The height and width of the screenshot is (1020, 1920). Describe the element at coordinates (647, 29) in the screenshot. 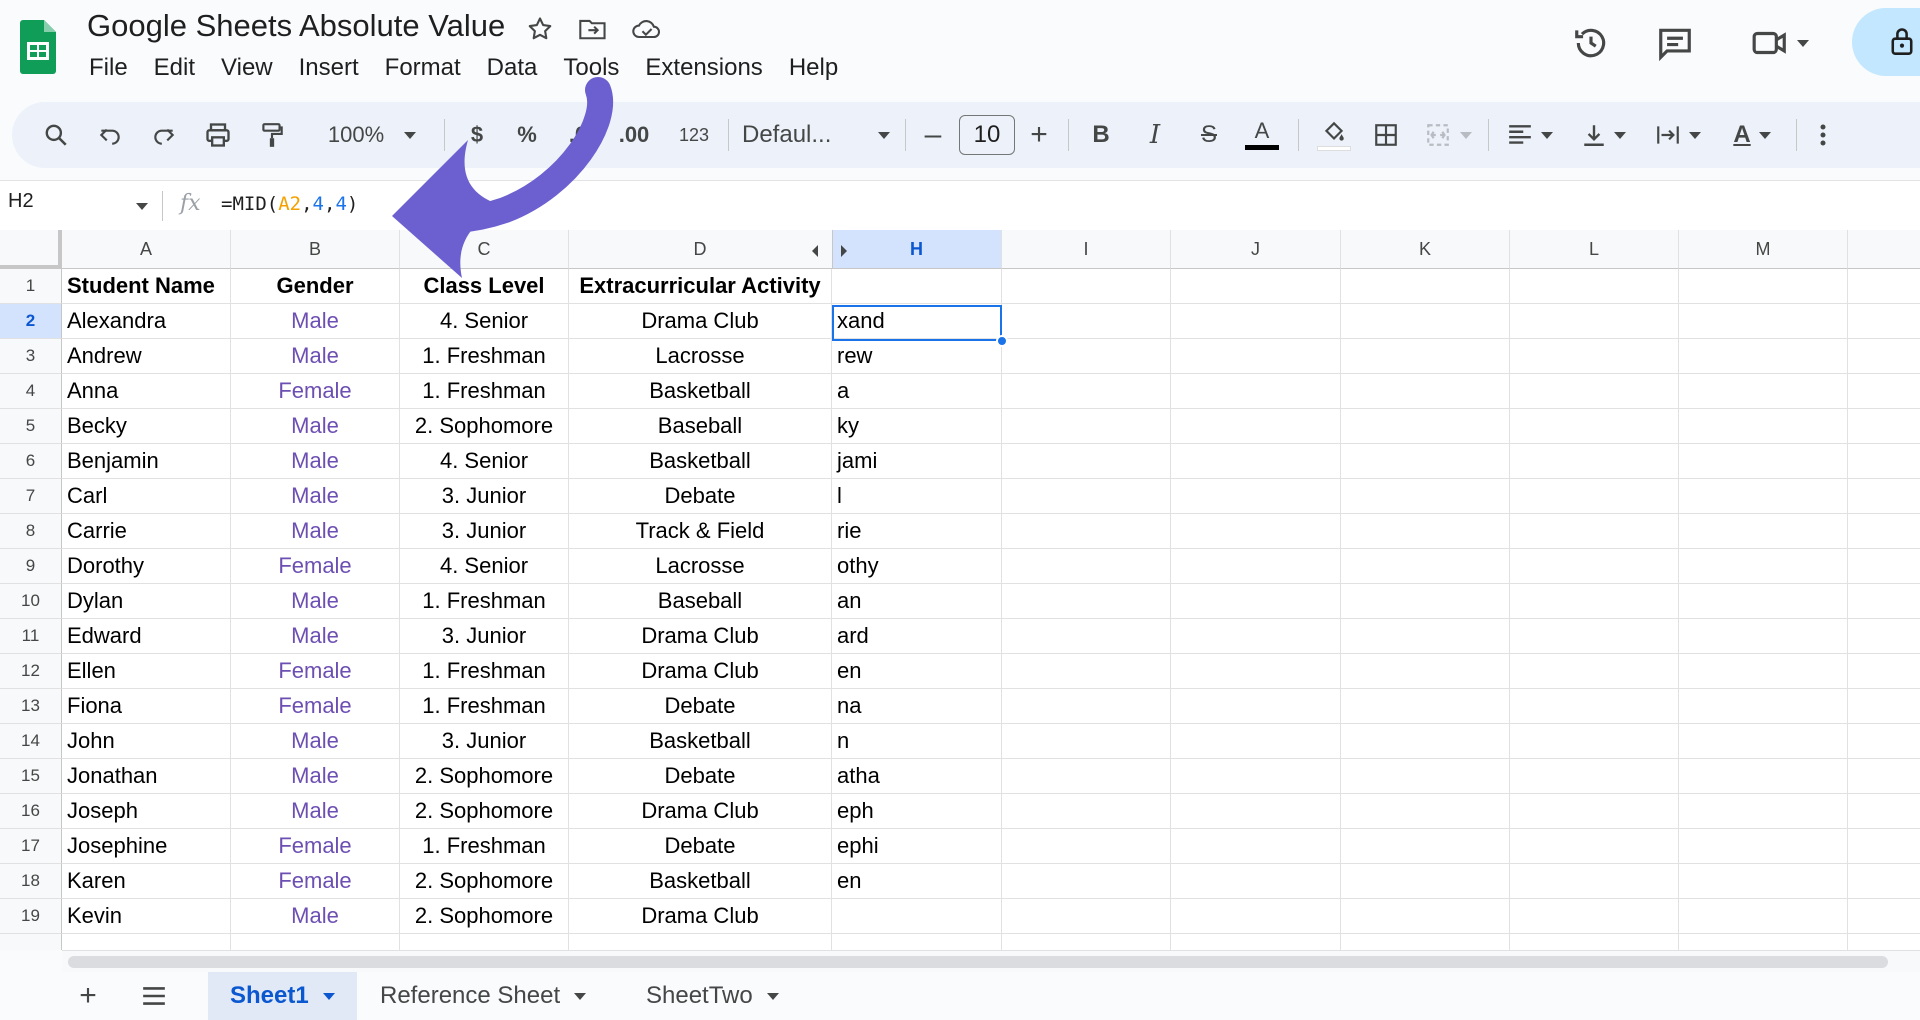

I see `cloud-status-icon` at that location.